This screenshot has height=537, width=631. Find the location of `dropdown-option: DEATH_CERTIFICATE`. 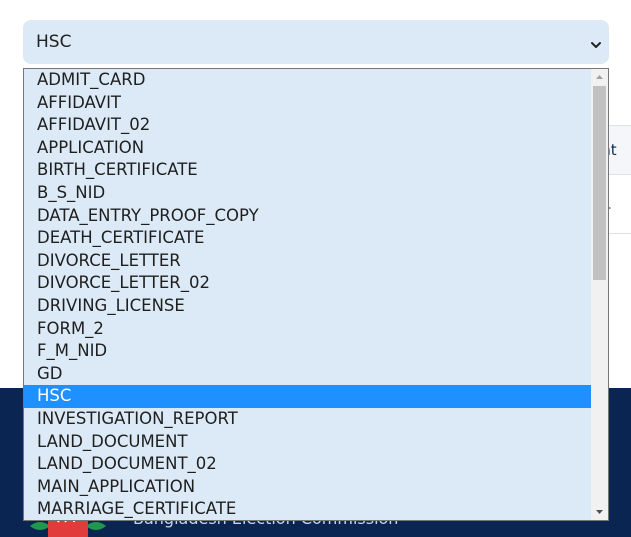

dropdown-option: DEATH_CERTIFICATE is located at coordinates (308, 238).